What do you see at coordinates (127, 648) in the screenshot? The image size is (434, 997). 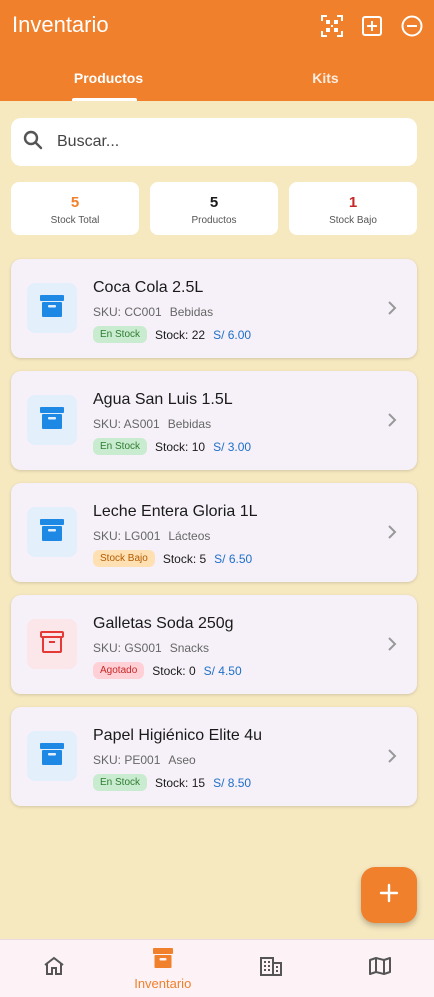 I see `product-sku: SKU: GS001` at bounding box center [127, 648].